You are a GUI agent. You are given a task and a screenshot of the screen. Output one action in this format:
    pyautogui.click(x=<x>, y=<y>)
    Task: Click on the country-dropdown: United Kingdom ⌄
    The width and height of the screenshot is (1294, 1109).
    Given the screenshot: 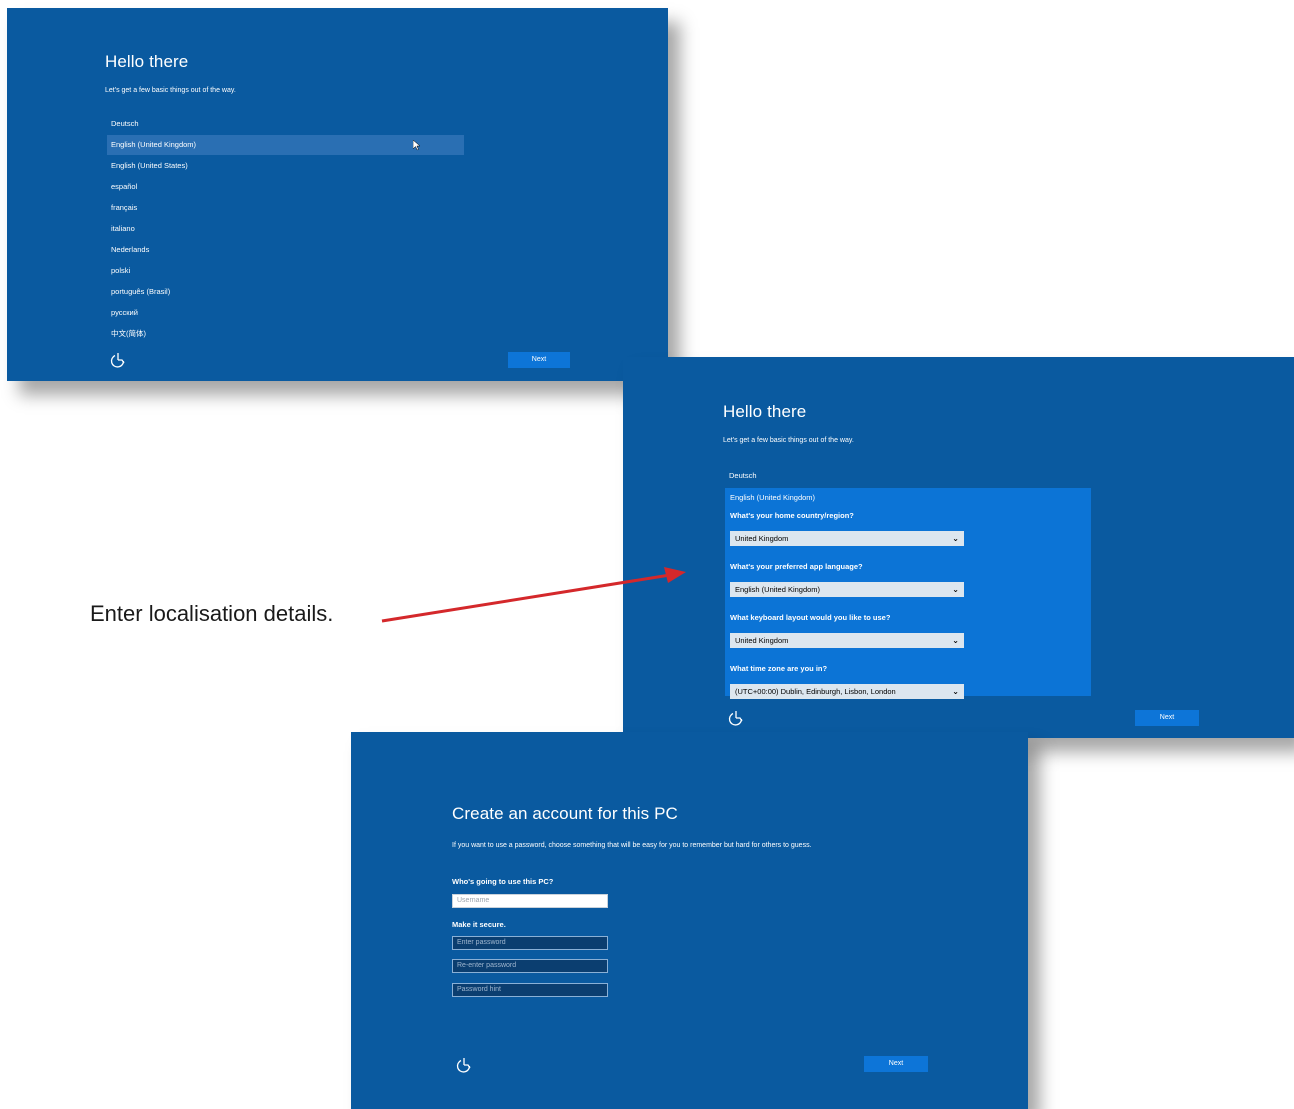 What is the action you would take?
    pyautogui.click(x=847, y=538)
    